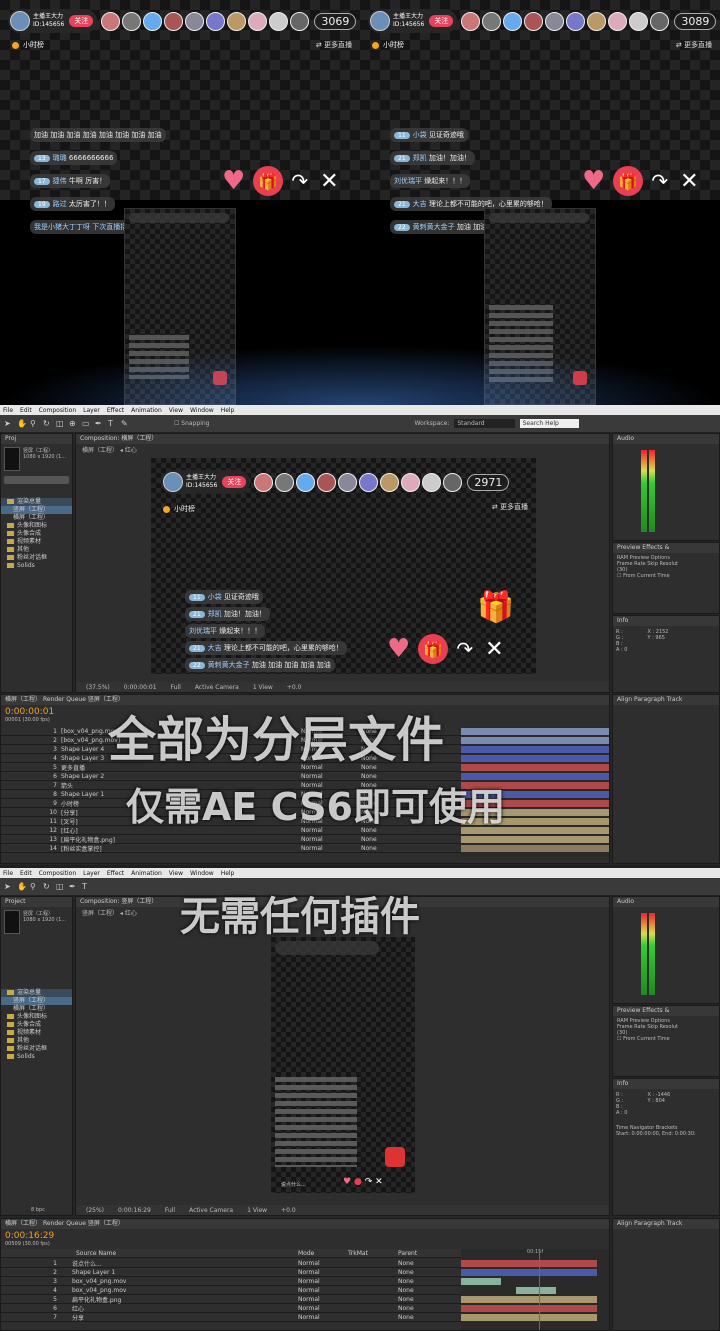 The height and width of the screenshot is (1331, 720). What do you see at coordinates (689, 181) in the screenshot?
I see `close-icon: ✕` at bounding box center [689, 181].